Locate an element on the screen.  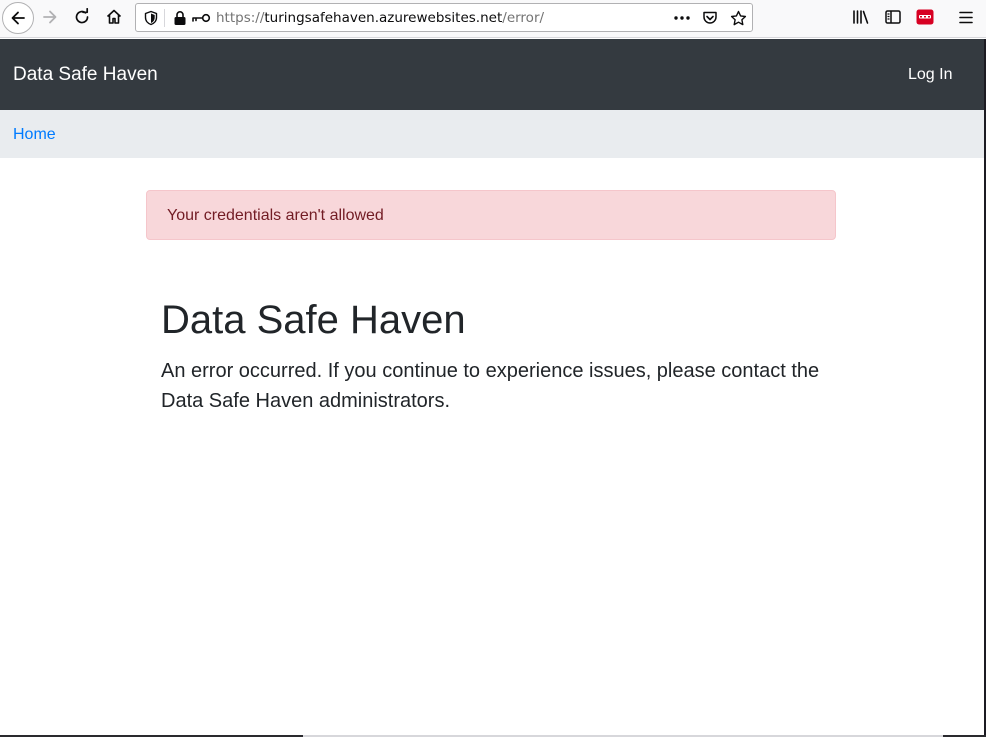
sidebar-button is located at coordinates (893, 17).